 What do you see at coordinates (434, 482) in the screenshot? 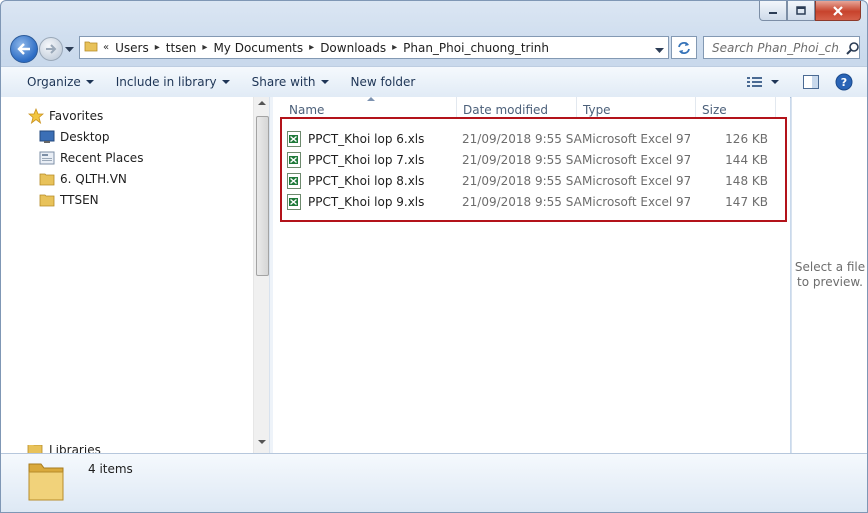
I see `details-pane: 4 items` at bounding box center [434, 482].